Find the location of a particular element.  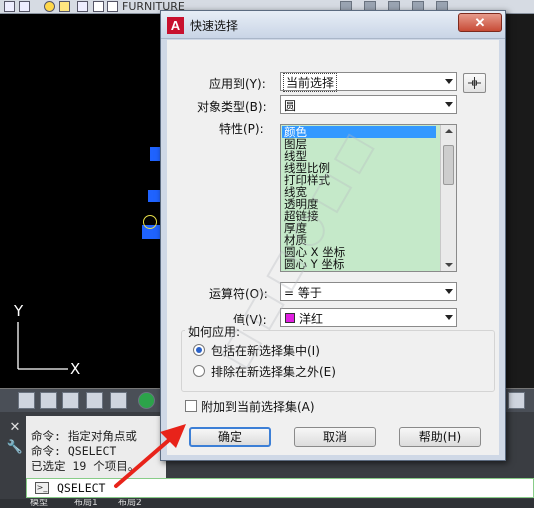

apply-to-label: 应用到(Y): is located at coordinates (237, 84).